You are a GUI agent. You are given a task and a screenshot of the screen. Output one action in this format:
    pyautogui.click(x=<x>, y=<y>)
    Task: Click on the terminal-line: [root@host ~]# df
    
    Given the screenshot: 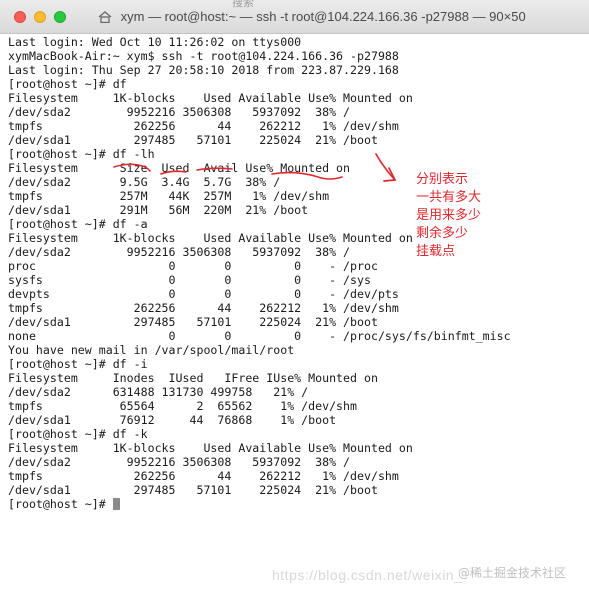 What is the action you would take?
    pyautogui.click(x=67, y=84)
    